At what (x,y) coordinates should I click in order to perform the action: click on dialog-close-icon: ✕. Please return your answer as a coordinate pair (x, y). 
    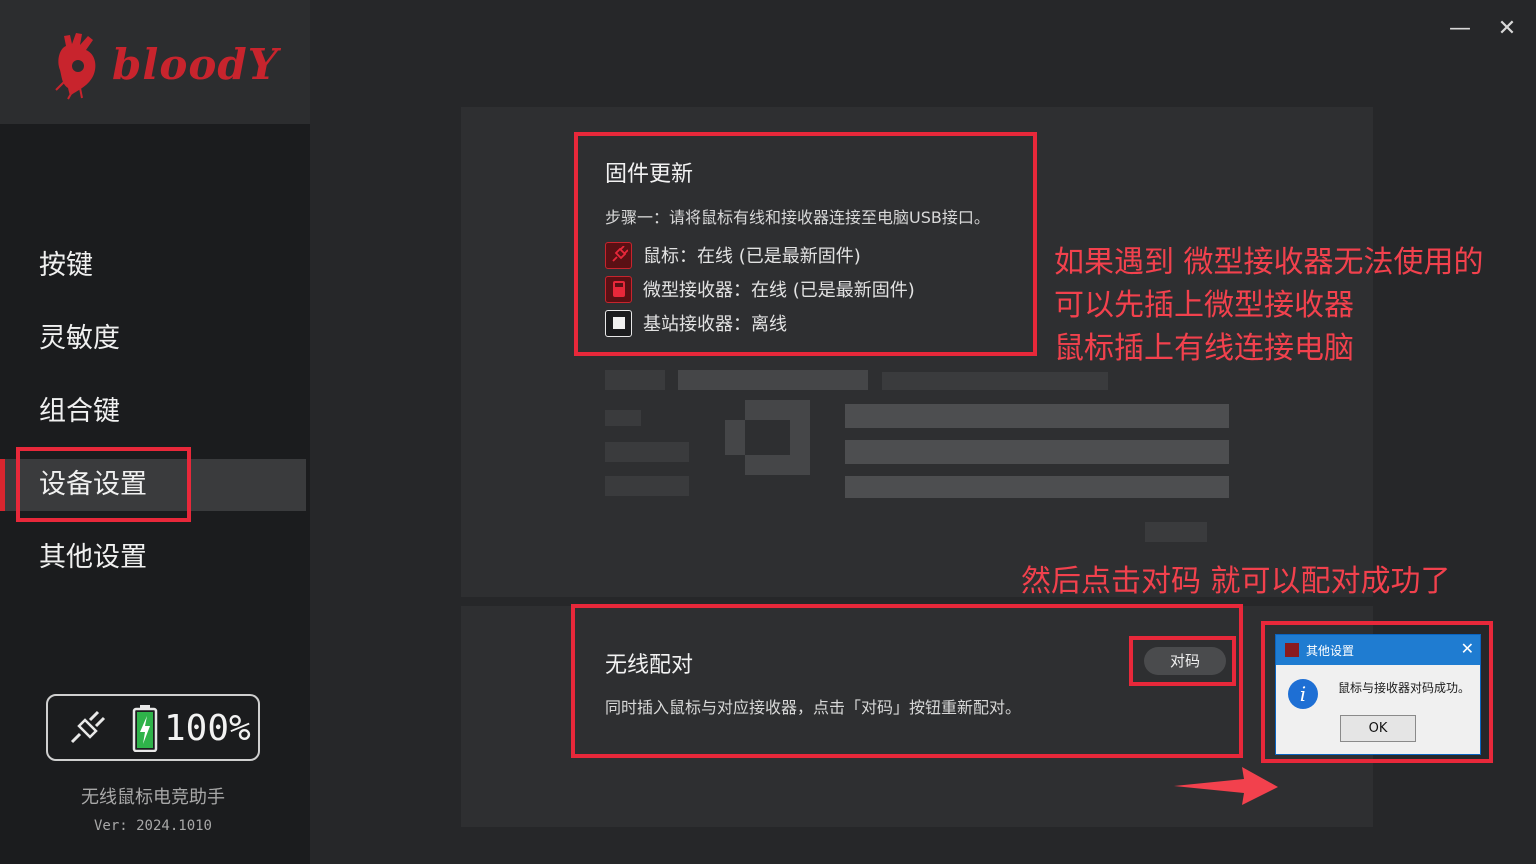
    Looking at the image, I should click on (1467, 648).